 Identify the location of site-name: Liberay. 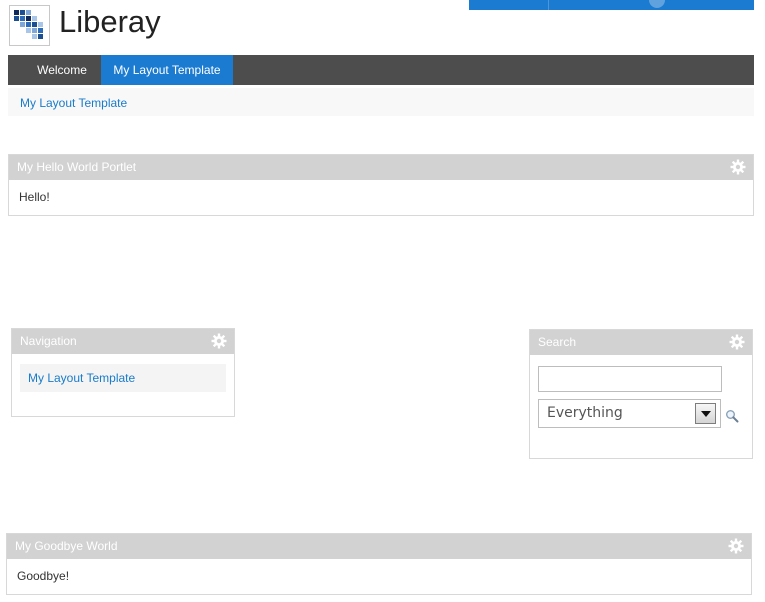
(110, 21).